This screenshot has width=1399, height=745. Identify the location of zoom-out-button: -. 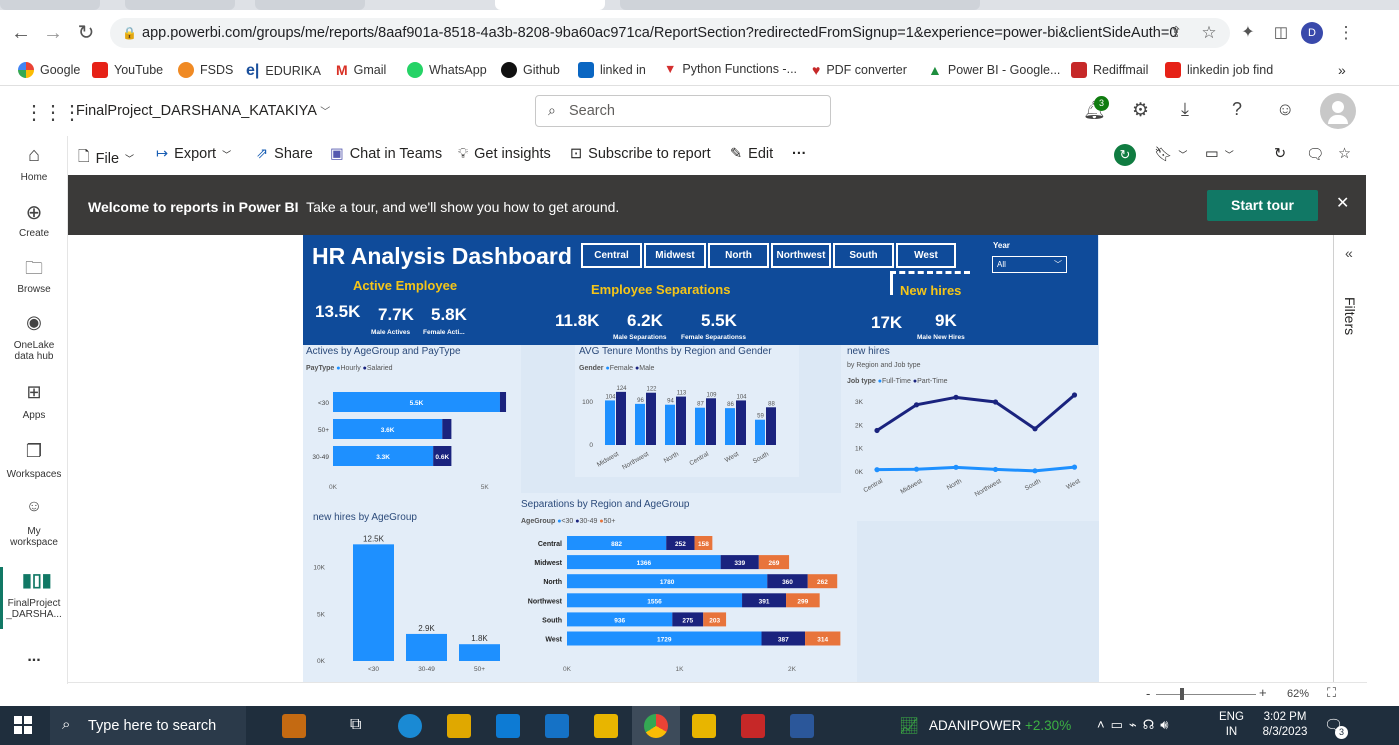
(1148, 693).